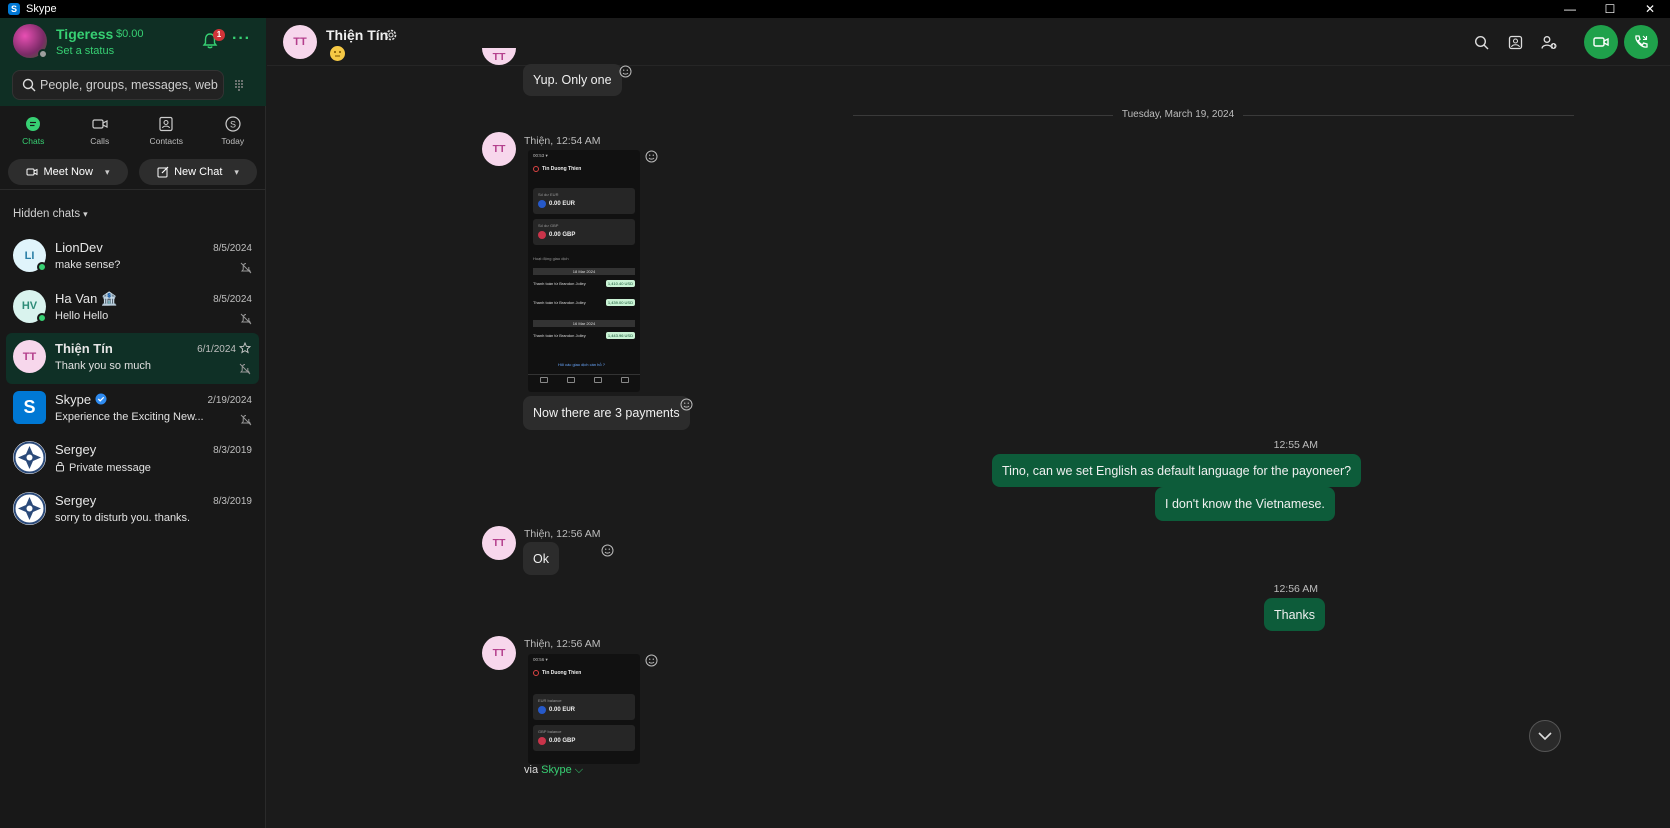 The width and height of the screenshot is (1670, 828). Describe the element at coordinates (531, 770) in the screenshot. I see `via-text: via` at that location.